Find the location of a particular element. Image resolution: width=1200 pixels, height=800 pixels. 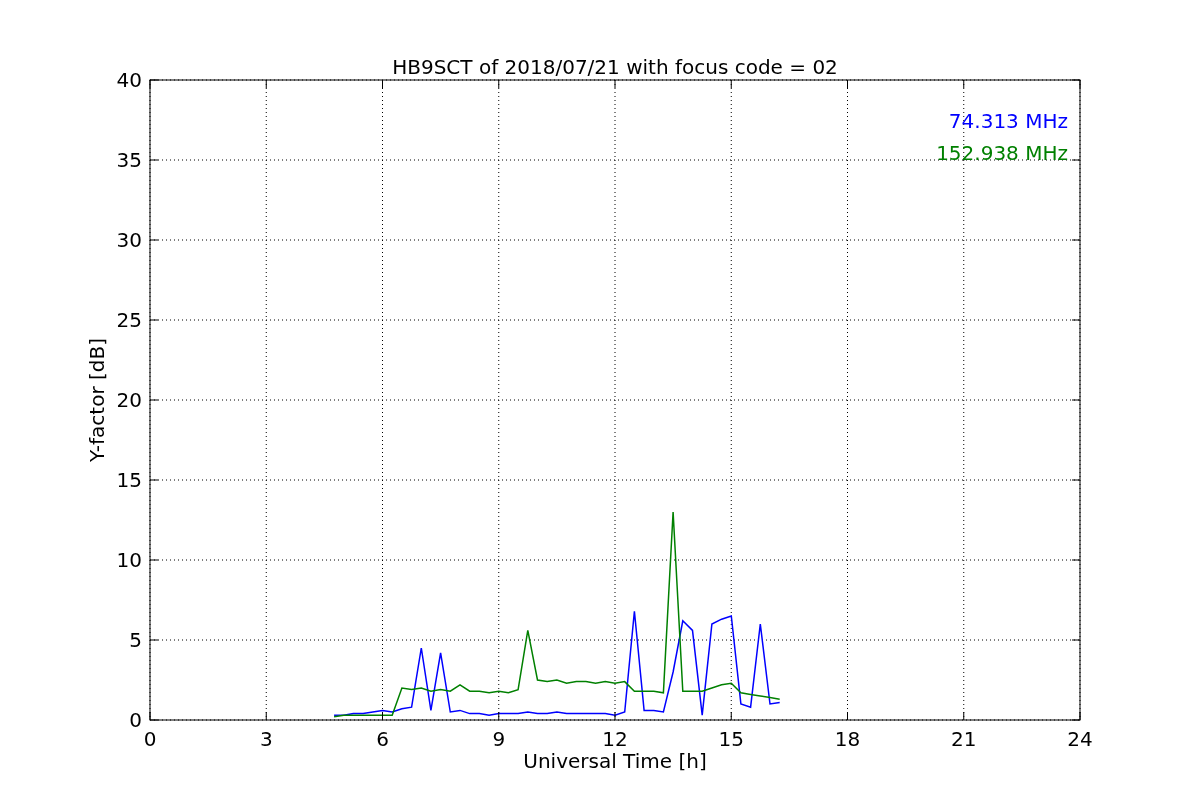

tick-label: 9 is located at coordinates (499, 739).